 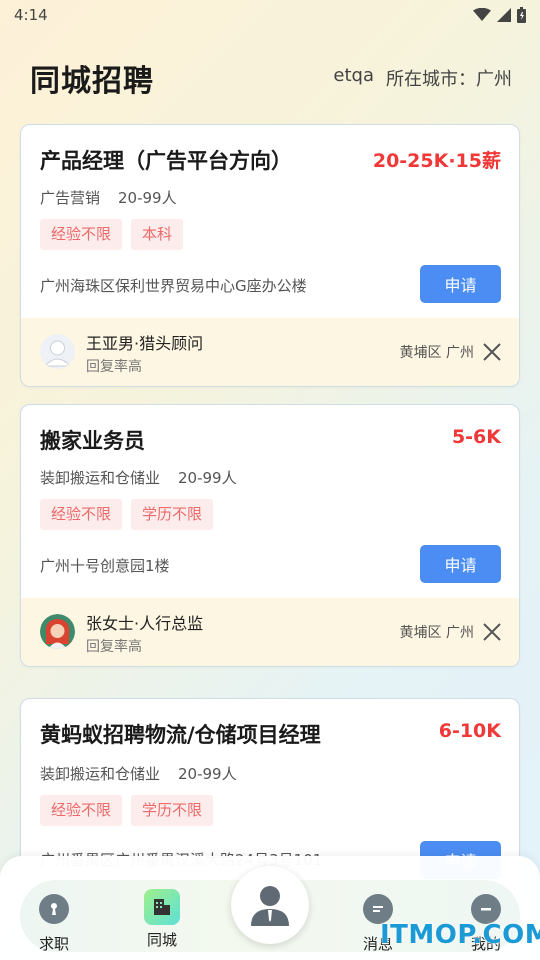 I want to click on building-icon, so click(x=162, y=907).